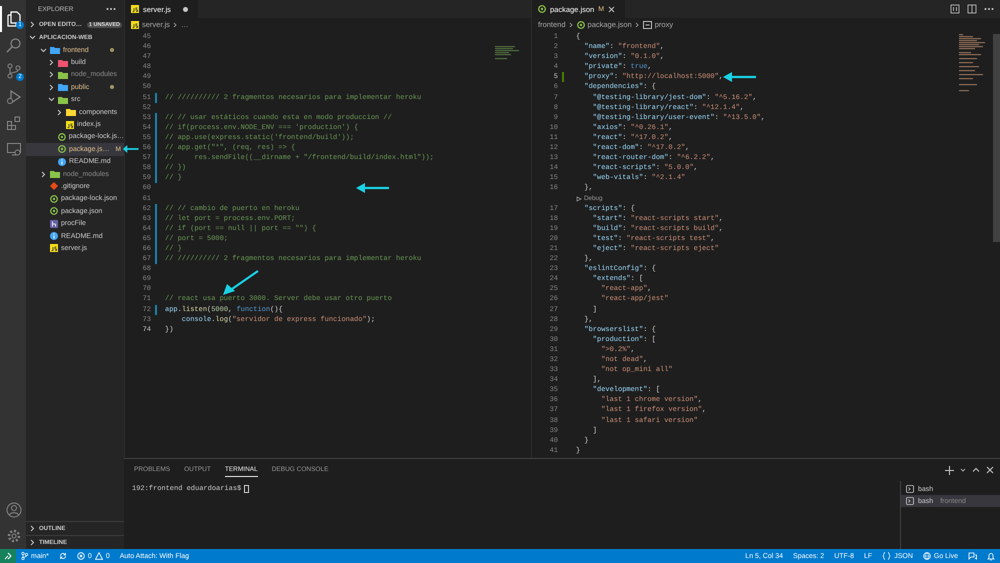 The image size is (1000, 563). I want to click on sync-icon, so click(62, 556).